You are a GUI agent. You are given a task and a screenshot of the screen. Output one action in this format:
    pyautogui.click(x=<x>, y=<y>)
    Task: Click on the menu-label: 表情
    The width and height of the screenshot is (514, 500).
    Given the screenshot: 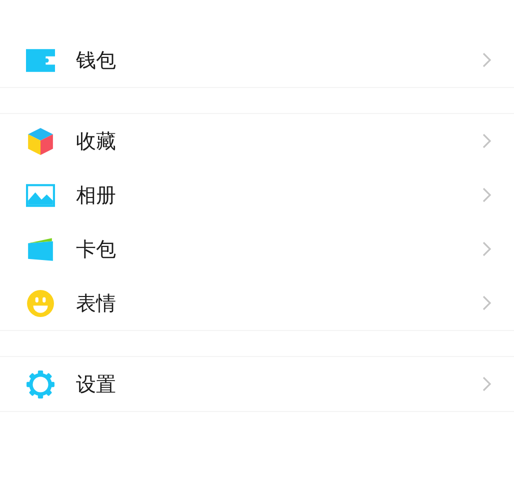 What is the action you would take?
    pyautogui.click(x=96, y=303)
    